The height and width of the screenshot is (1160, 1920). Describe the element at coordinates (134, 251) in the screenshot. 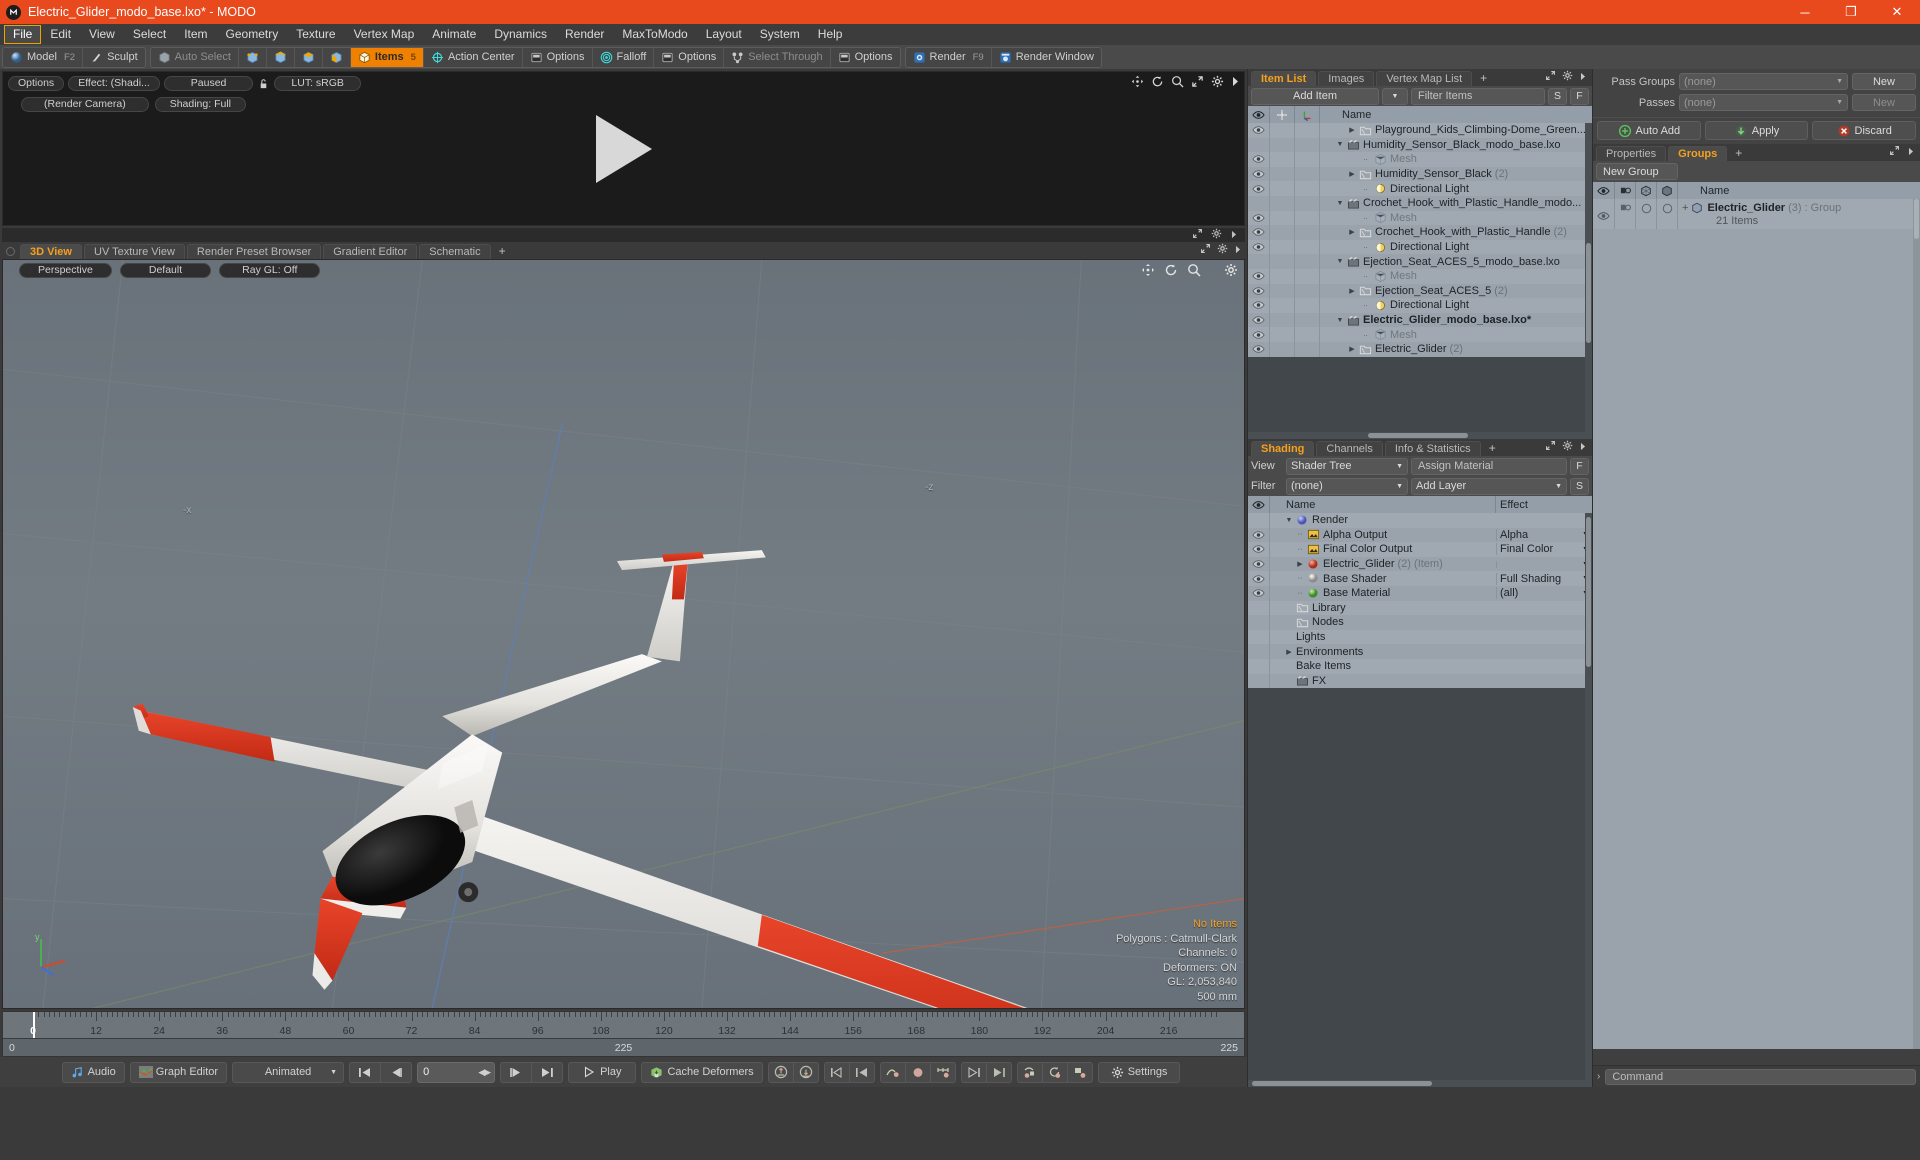

I see `tab-uv-texture-view: UV Texture View` at that location.